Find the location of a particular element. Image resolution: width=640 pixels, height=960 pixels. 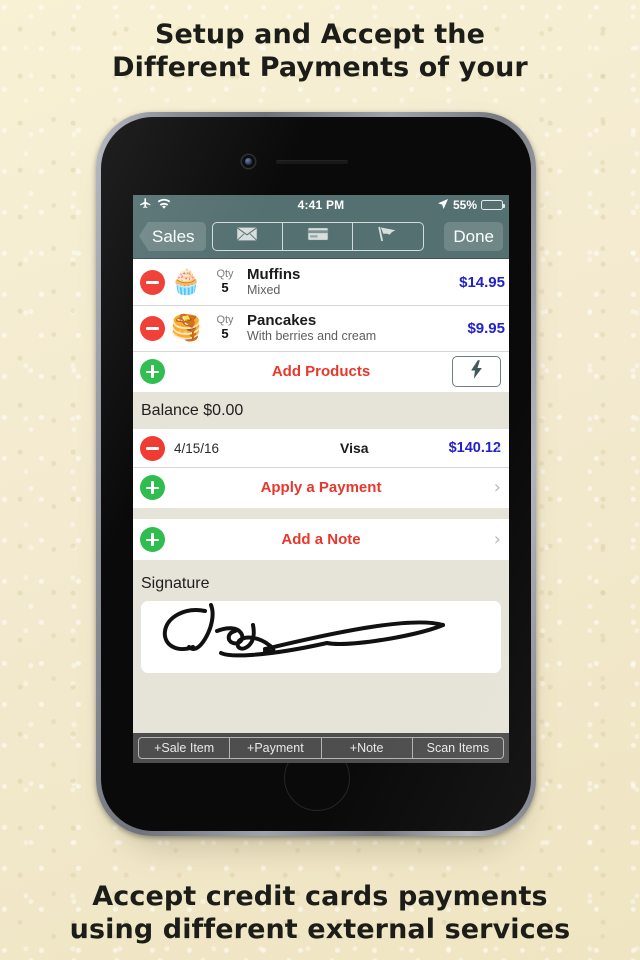

item-title: Pancakes is located at coordinates (282, 320).